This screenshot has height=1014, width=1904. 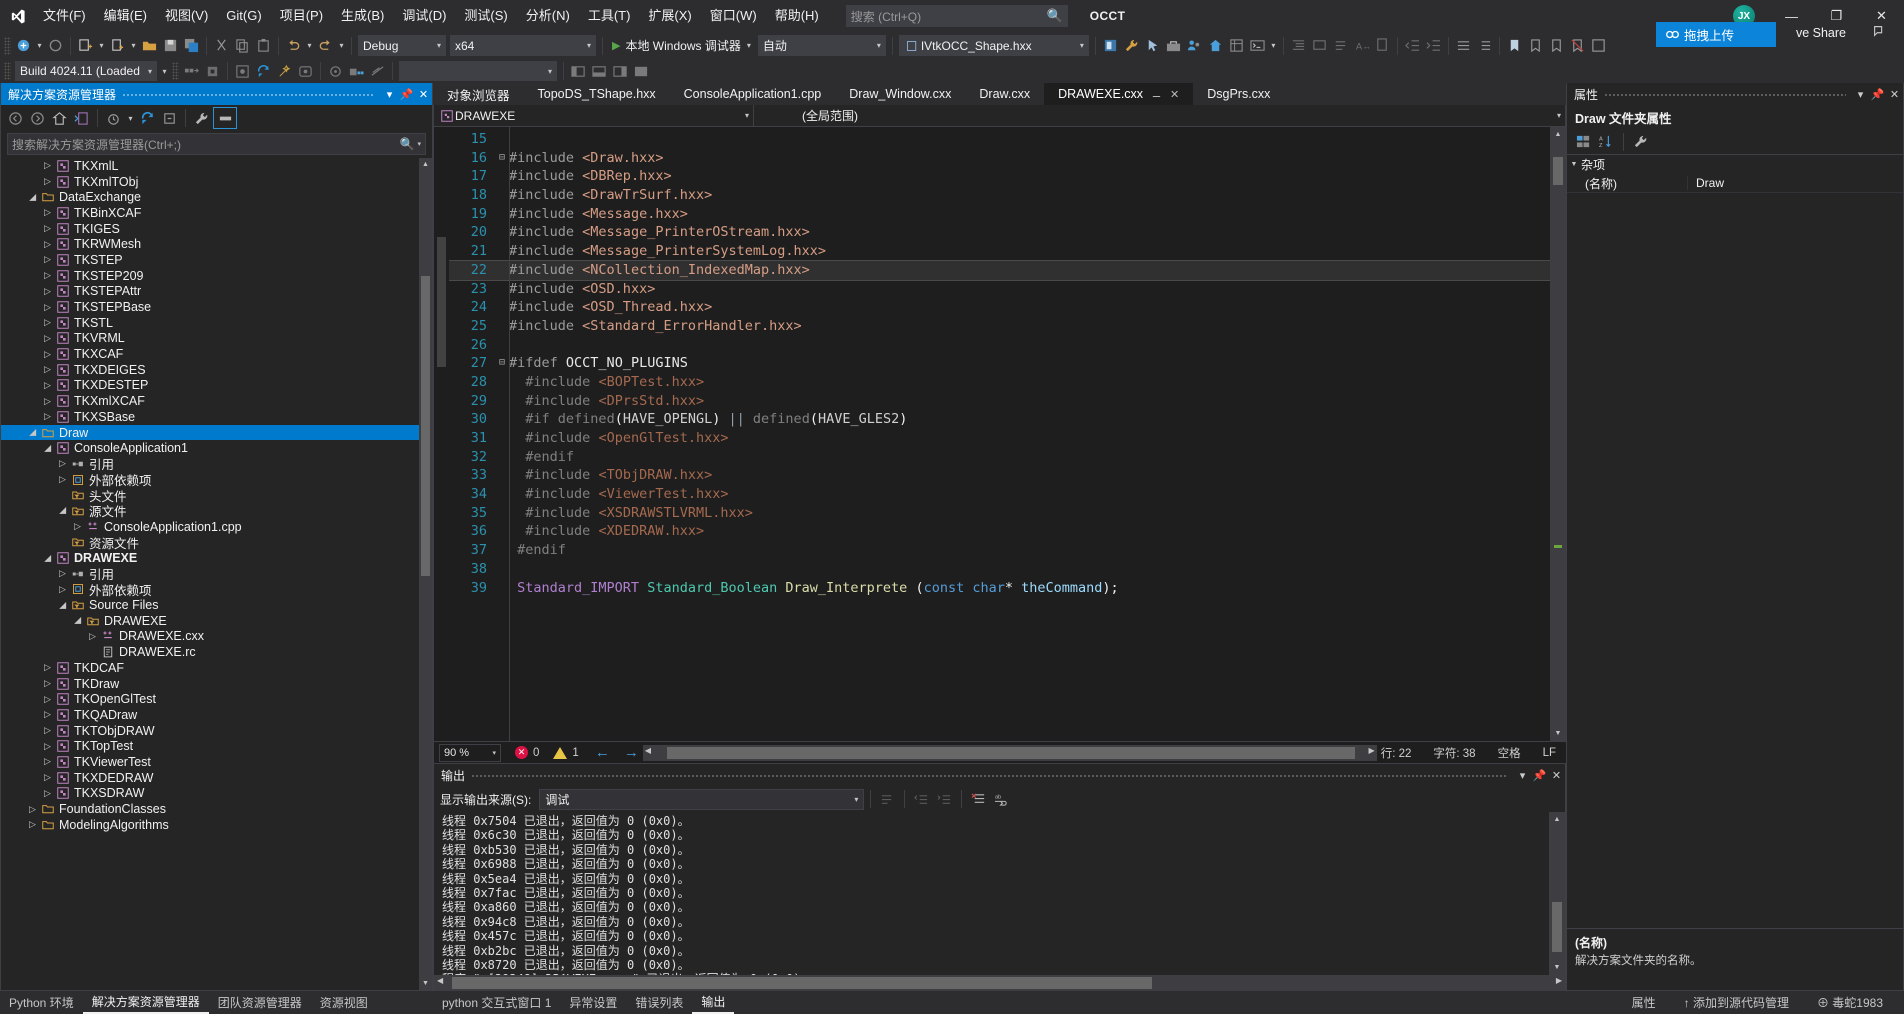 I want to click on code-line: 15, so click(x=999, y=139).